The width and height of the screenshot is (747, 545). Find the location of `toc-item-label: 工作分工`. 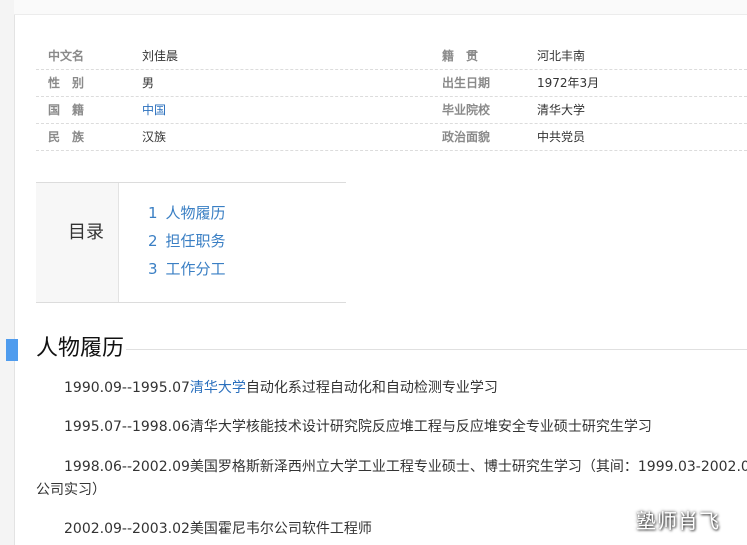

toc-item-label: 工作分工 is located at coordinates (195, 269).